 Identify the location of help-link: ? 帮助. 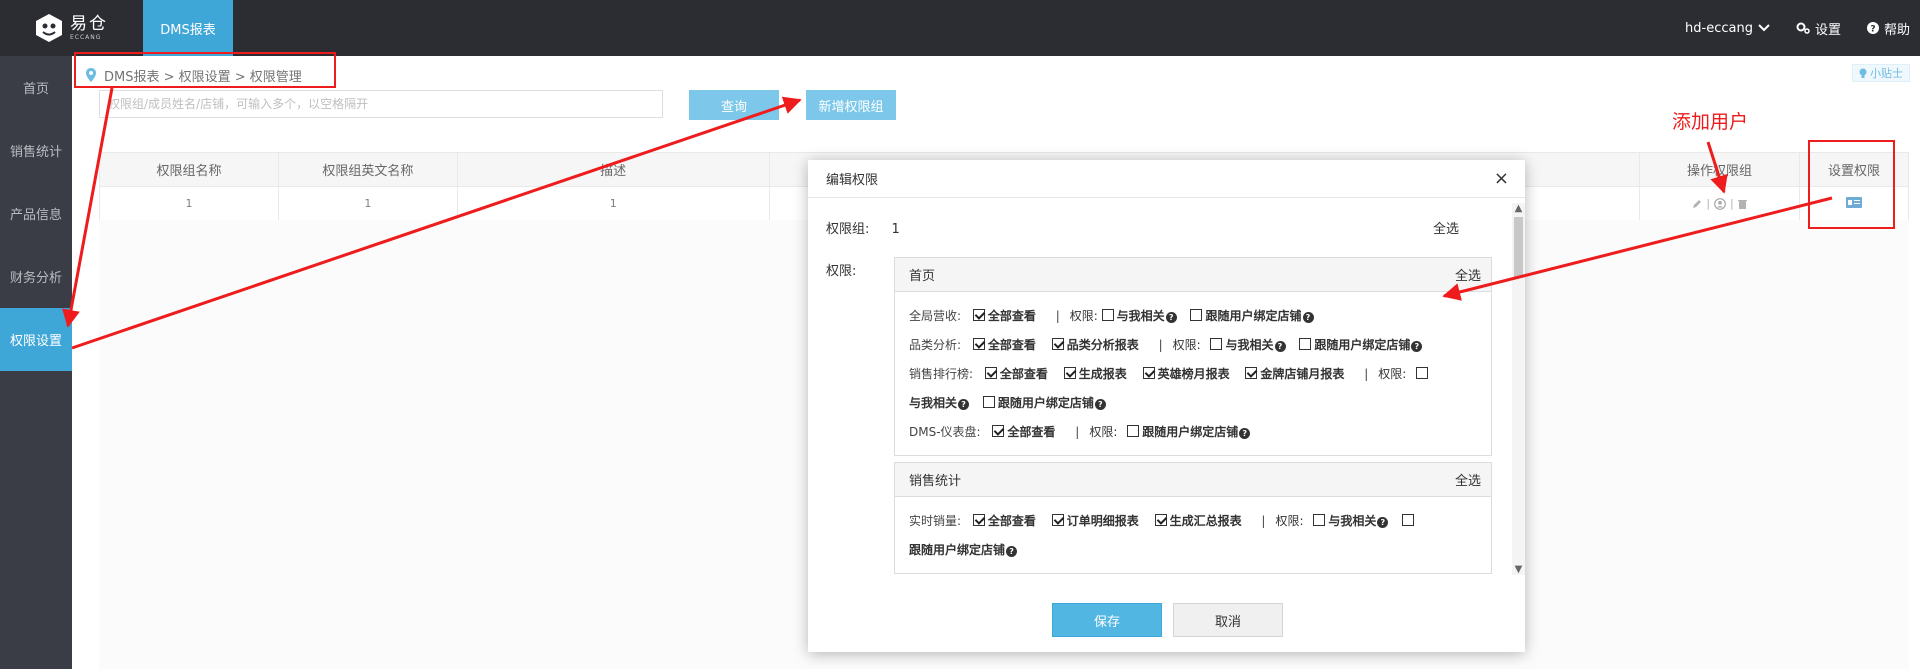
(1888, 28).